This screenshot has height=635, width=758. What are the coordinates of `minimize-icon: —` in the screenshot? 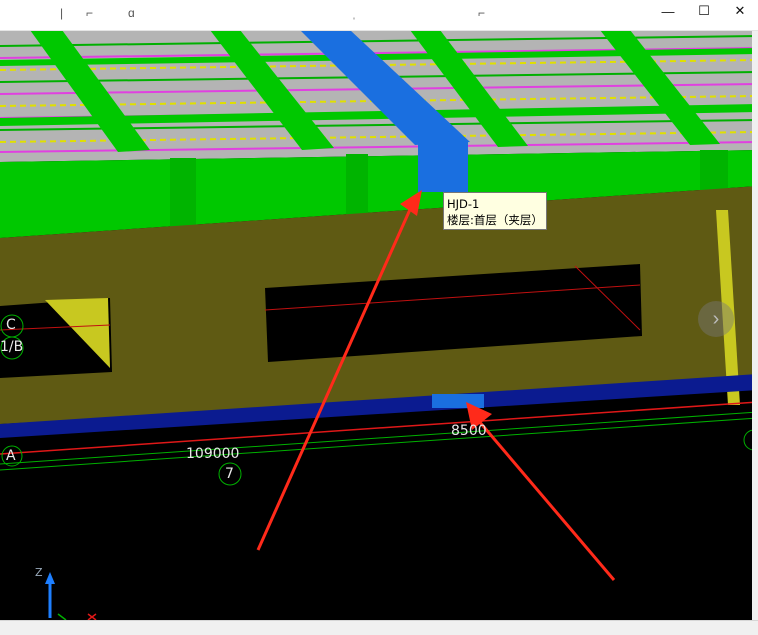 It's located at (668, 11).